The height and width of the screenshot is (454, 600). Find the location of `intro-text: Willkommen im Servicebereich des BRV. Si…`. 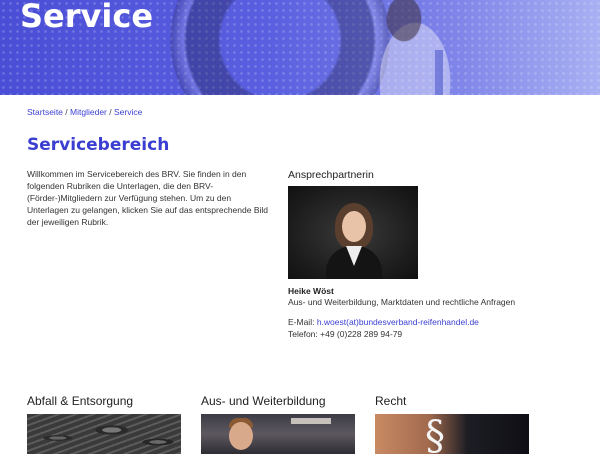

intro-text: Willkommen im Servicebereich des BRV. Si… is located at coordinates (147, 198).